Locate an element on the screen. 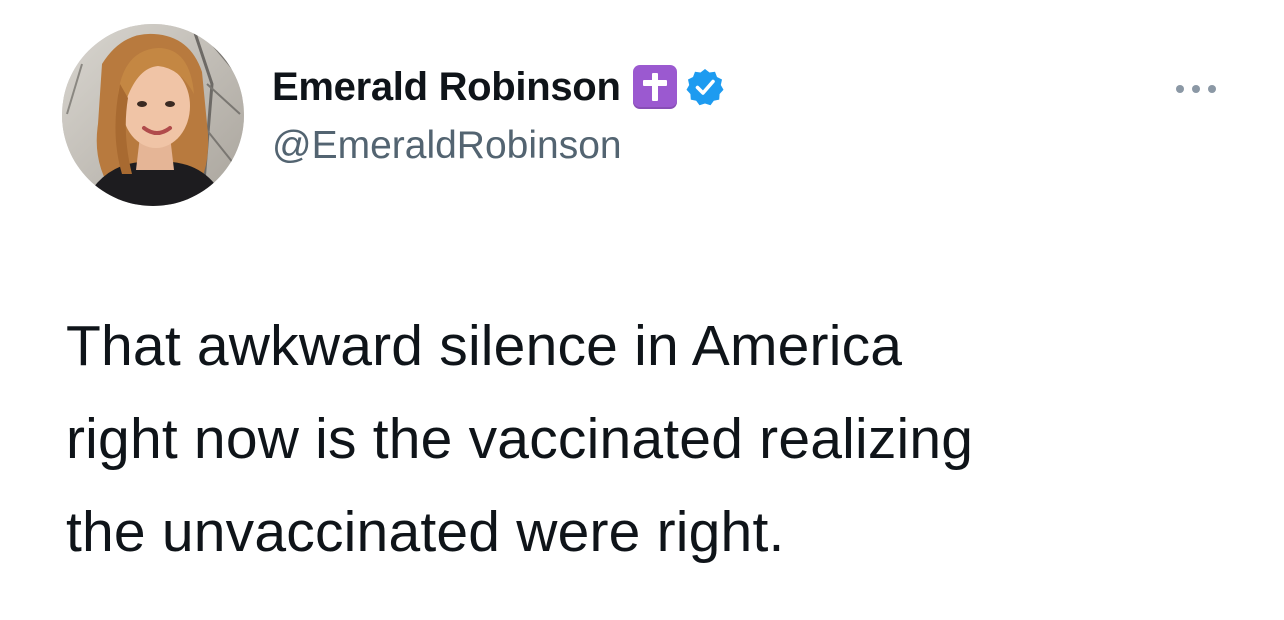  author-handle: @EmeraldRobinson is located at coordinates (447, 146).